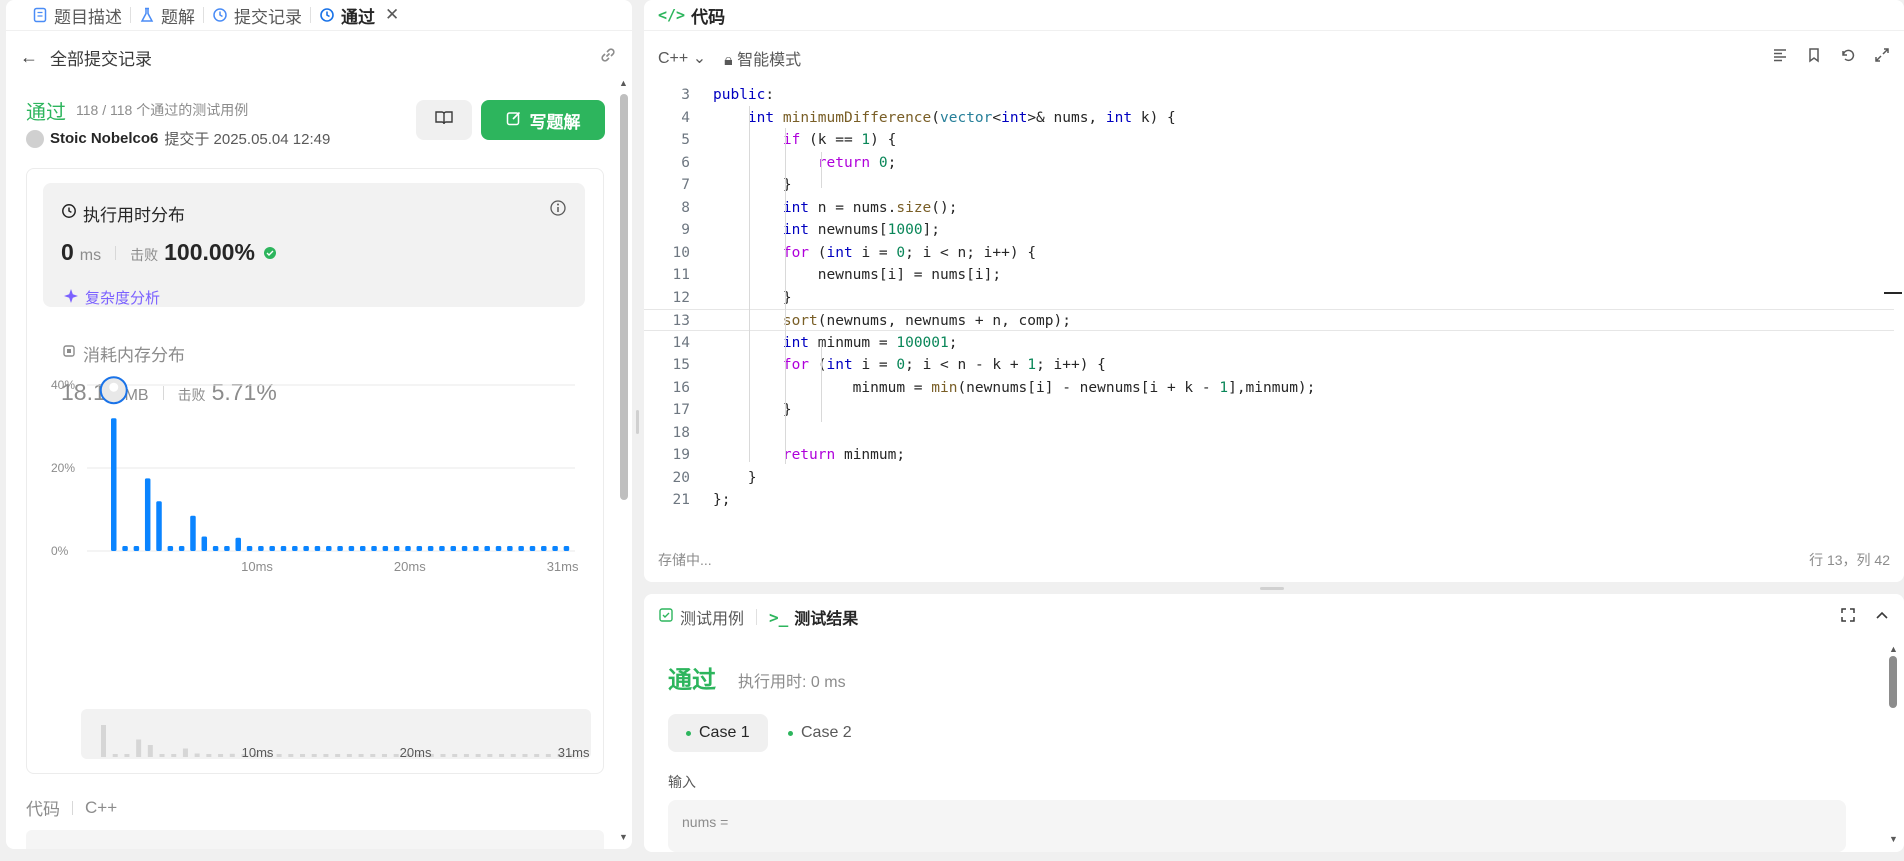 This screenshot has width=1904, height=861. I want to click on avatar, so click(35, 138).